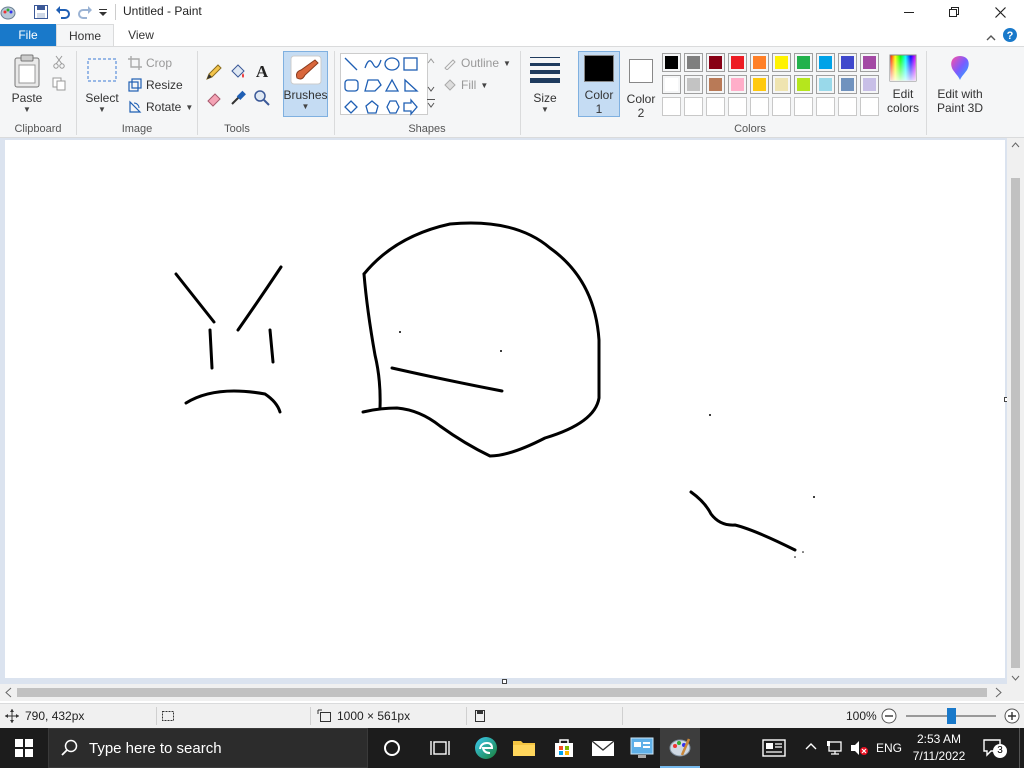  Describe the element at coordinates (477, 63) in the screenshot. I see `outline-button: Outline ▼` at that location.